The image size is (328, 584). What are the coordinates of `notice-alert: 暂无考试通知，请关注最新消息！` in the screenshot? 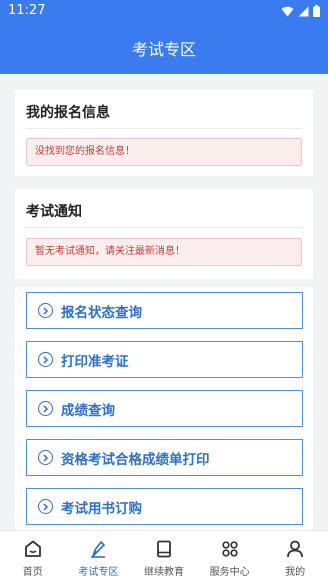 It's located at (164, 252).